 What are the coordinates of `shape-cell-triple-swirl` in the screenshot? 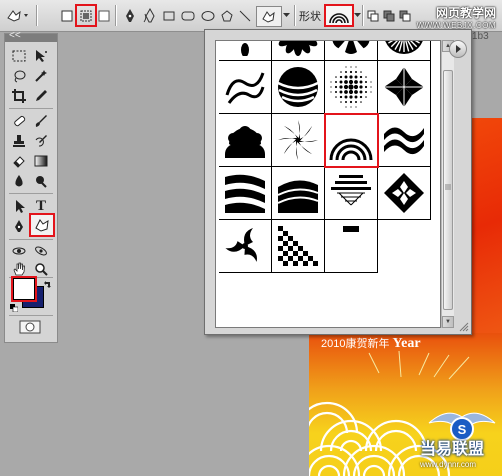 It's located at (245, 246).